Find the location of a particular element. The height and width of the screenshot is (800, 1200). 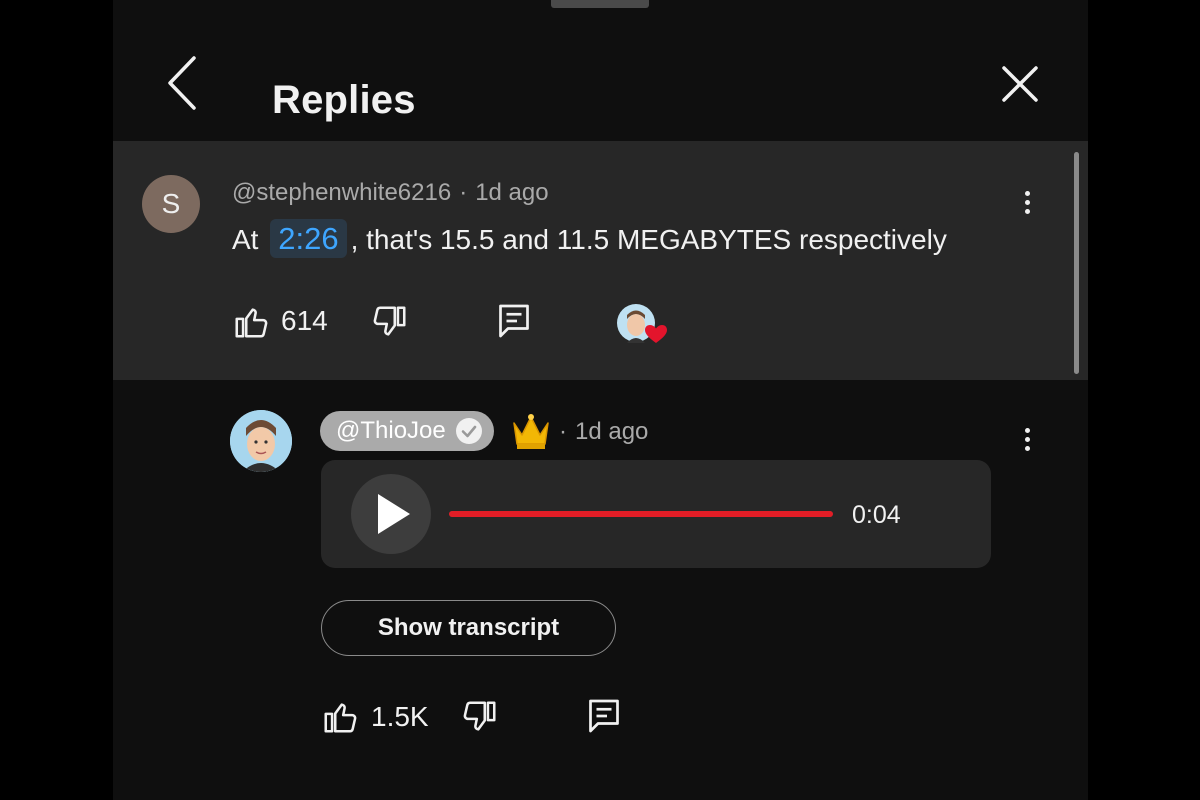

comment-more-button is located at coordinates (1027, 205).